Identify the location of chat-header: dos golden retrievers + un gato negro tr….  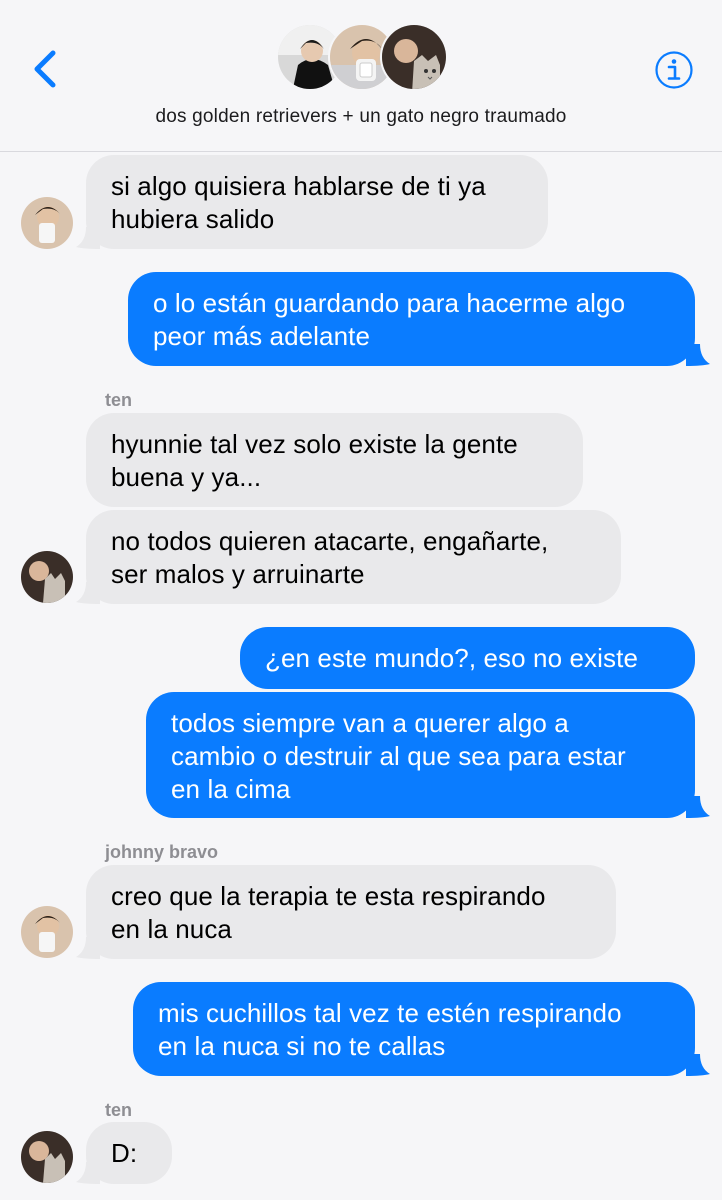
(361, 76).